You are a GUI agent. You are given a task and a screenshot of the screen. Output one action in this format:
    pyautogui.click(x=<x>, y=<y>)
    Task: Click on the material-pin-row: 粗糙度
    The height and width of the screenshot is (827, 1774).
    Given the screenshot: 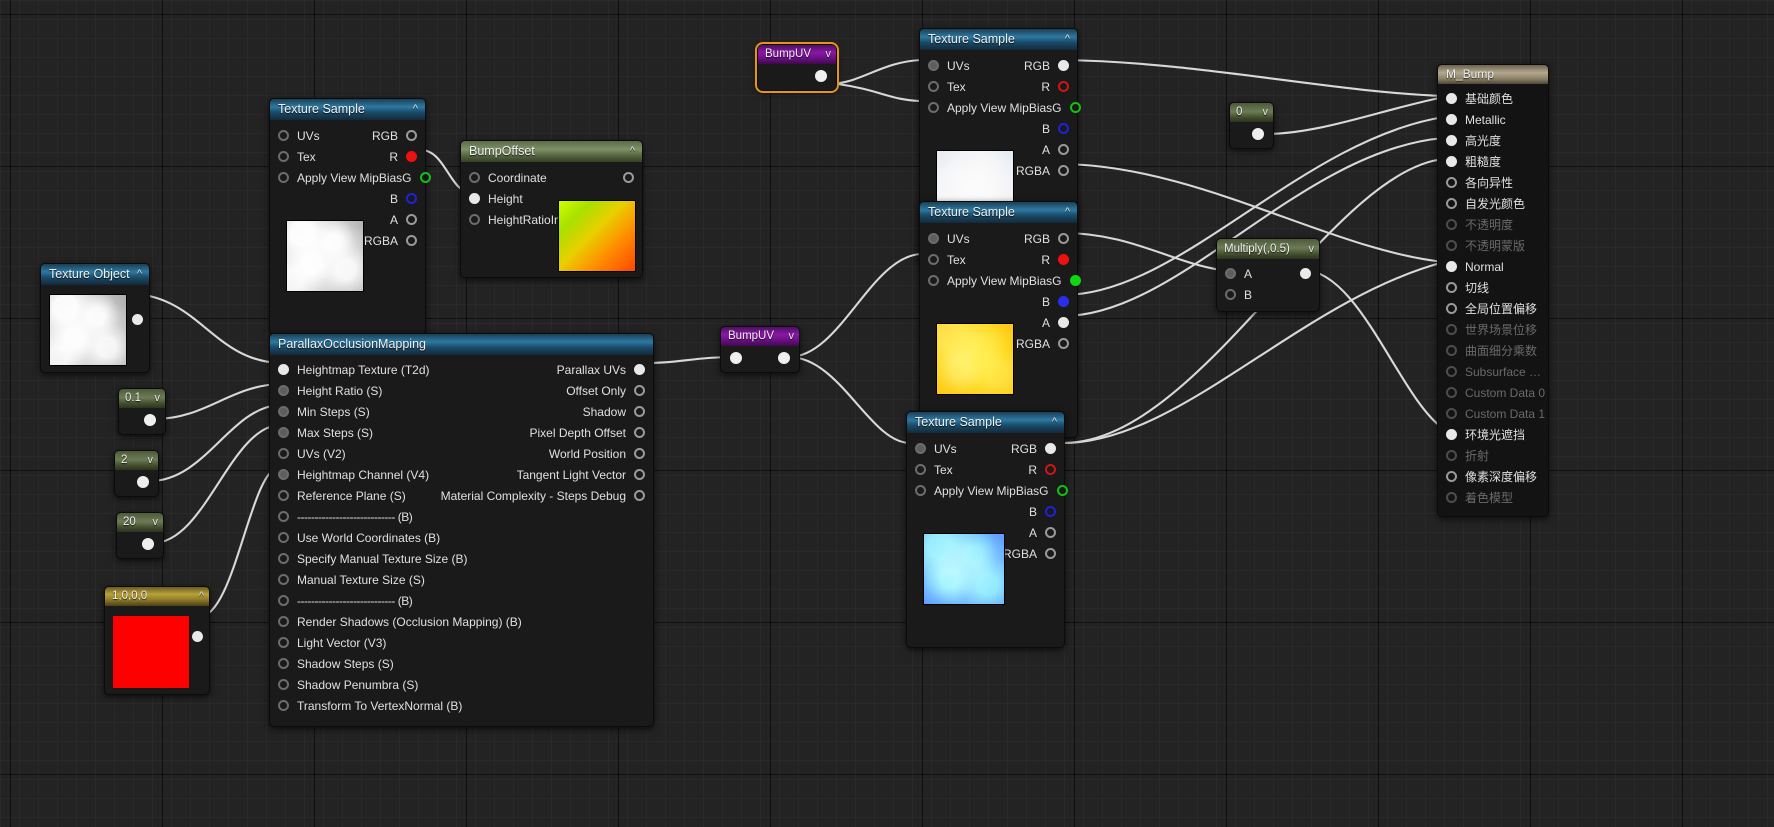 What is the action you would take?
    pyautogui.click(x=1493, y=161)
    